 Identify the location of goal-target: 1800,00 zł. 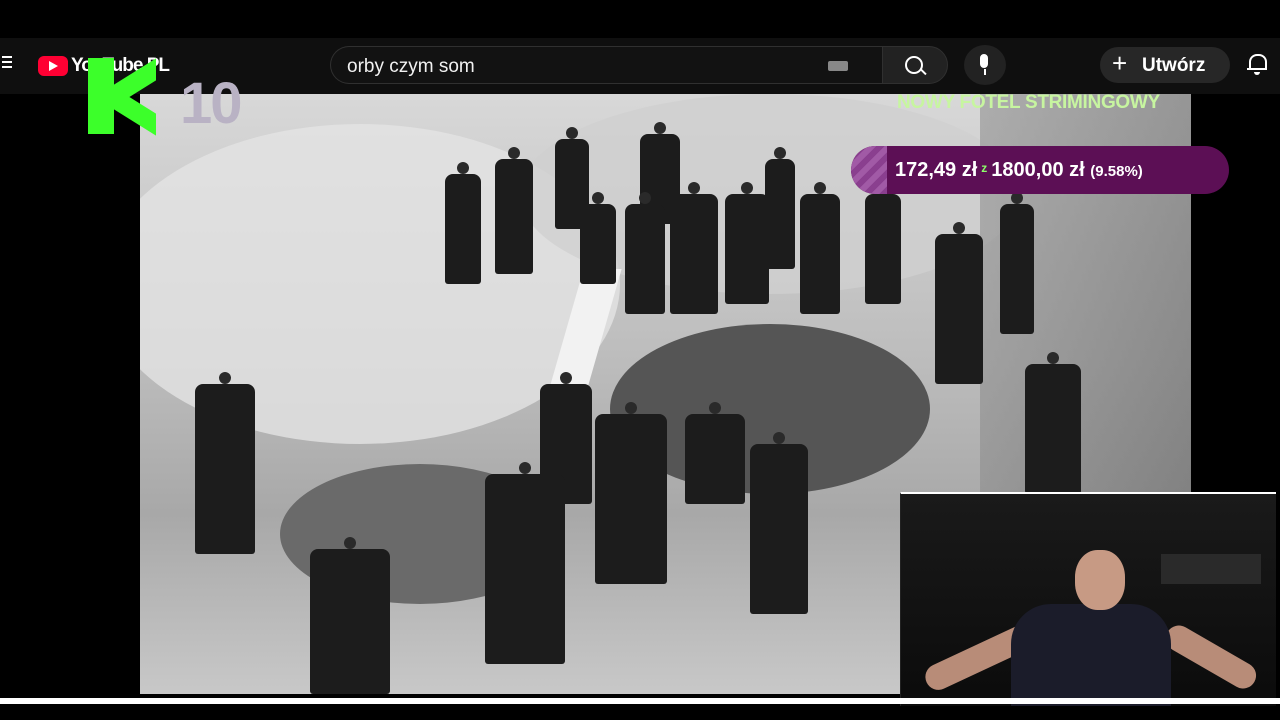
(1038, 170).